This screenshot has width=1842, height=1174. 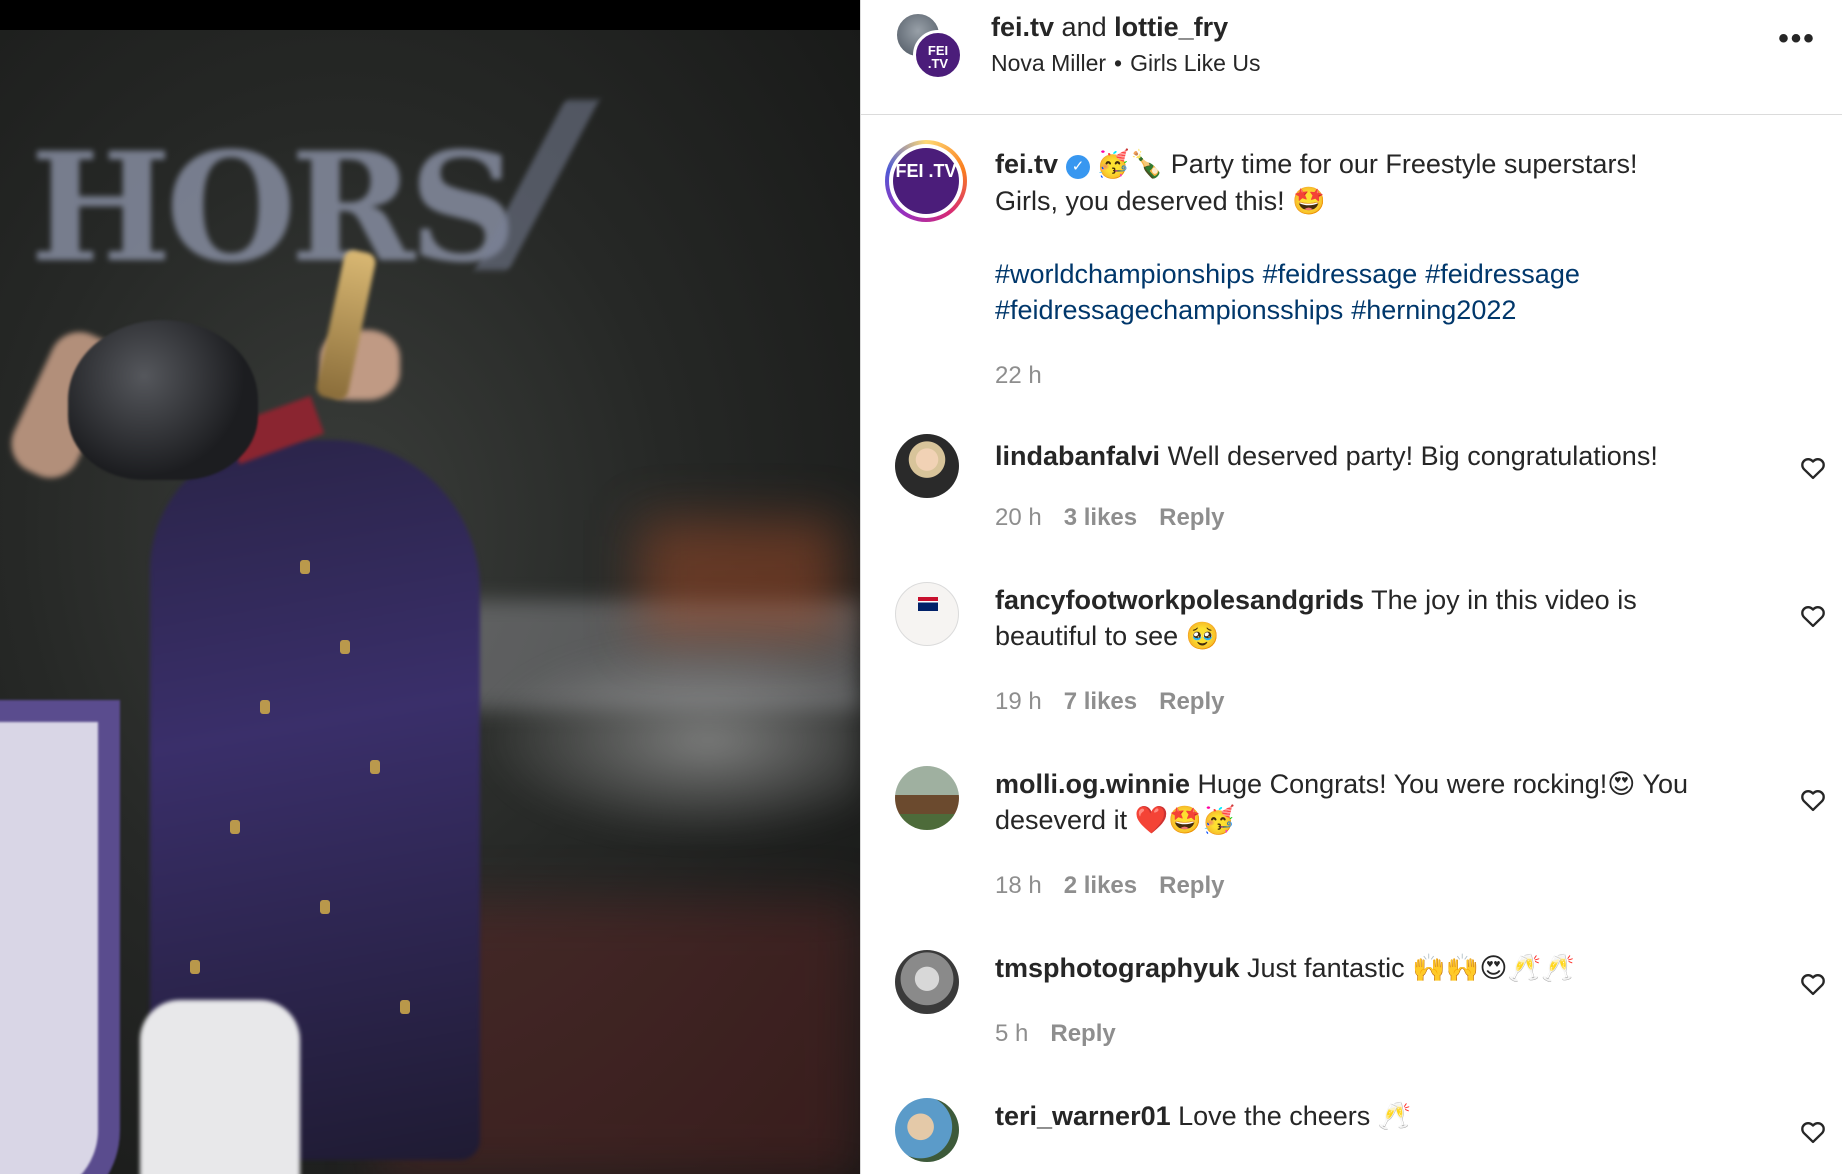 I want to click on authors-connector: and, so click(x=1084, y=27).